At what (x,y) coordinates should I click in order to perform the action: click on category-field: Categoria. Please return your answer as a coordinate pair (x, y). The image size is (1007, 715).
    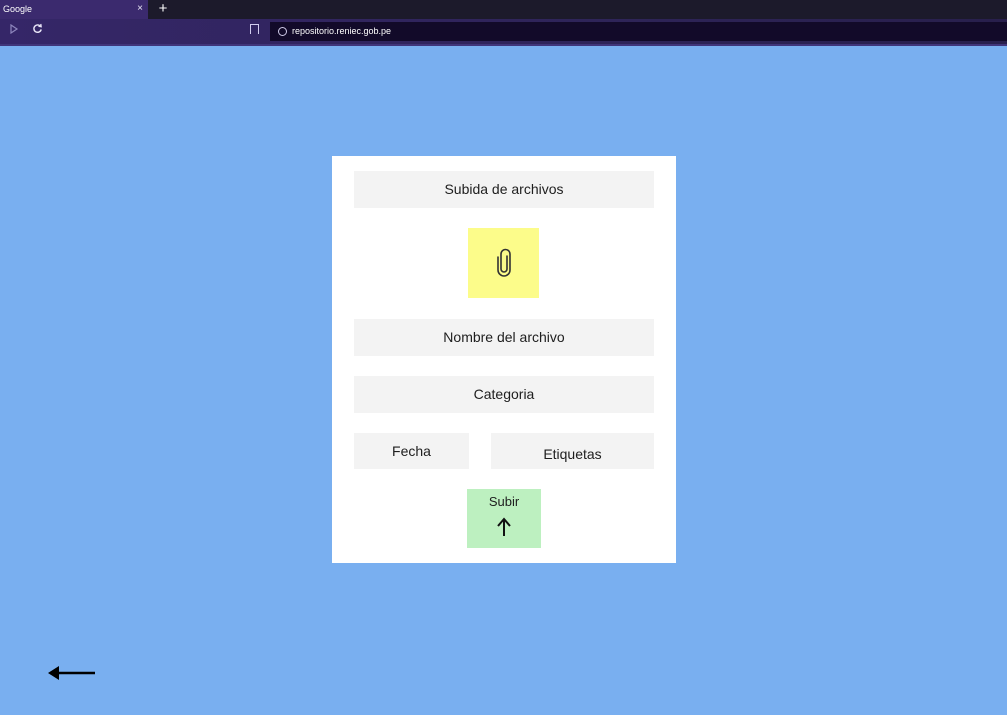
    Looking at the image, I should click on (504, 394).